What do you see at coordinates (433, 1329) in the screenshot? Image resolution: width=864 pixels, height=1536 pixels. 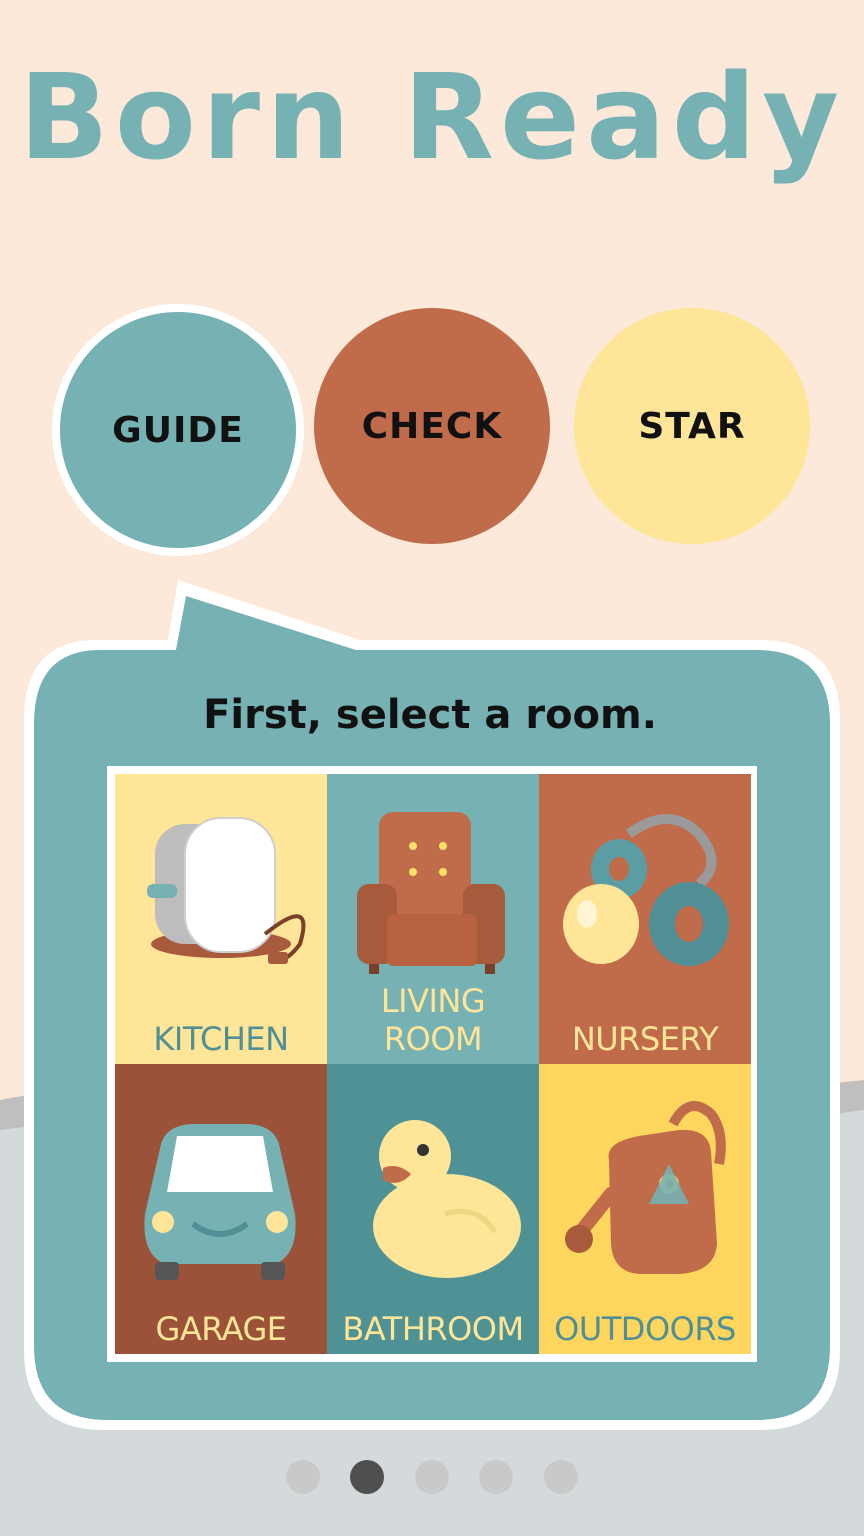 I see `room-label-bathroom: BATHROOM` at bounding box center [433, 1329].